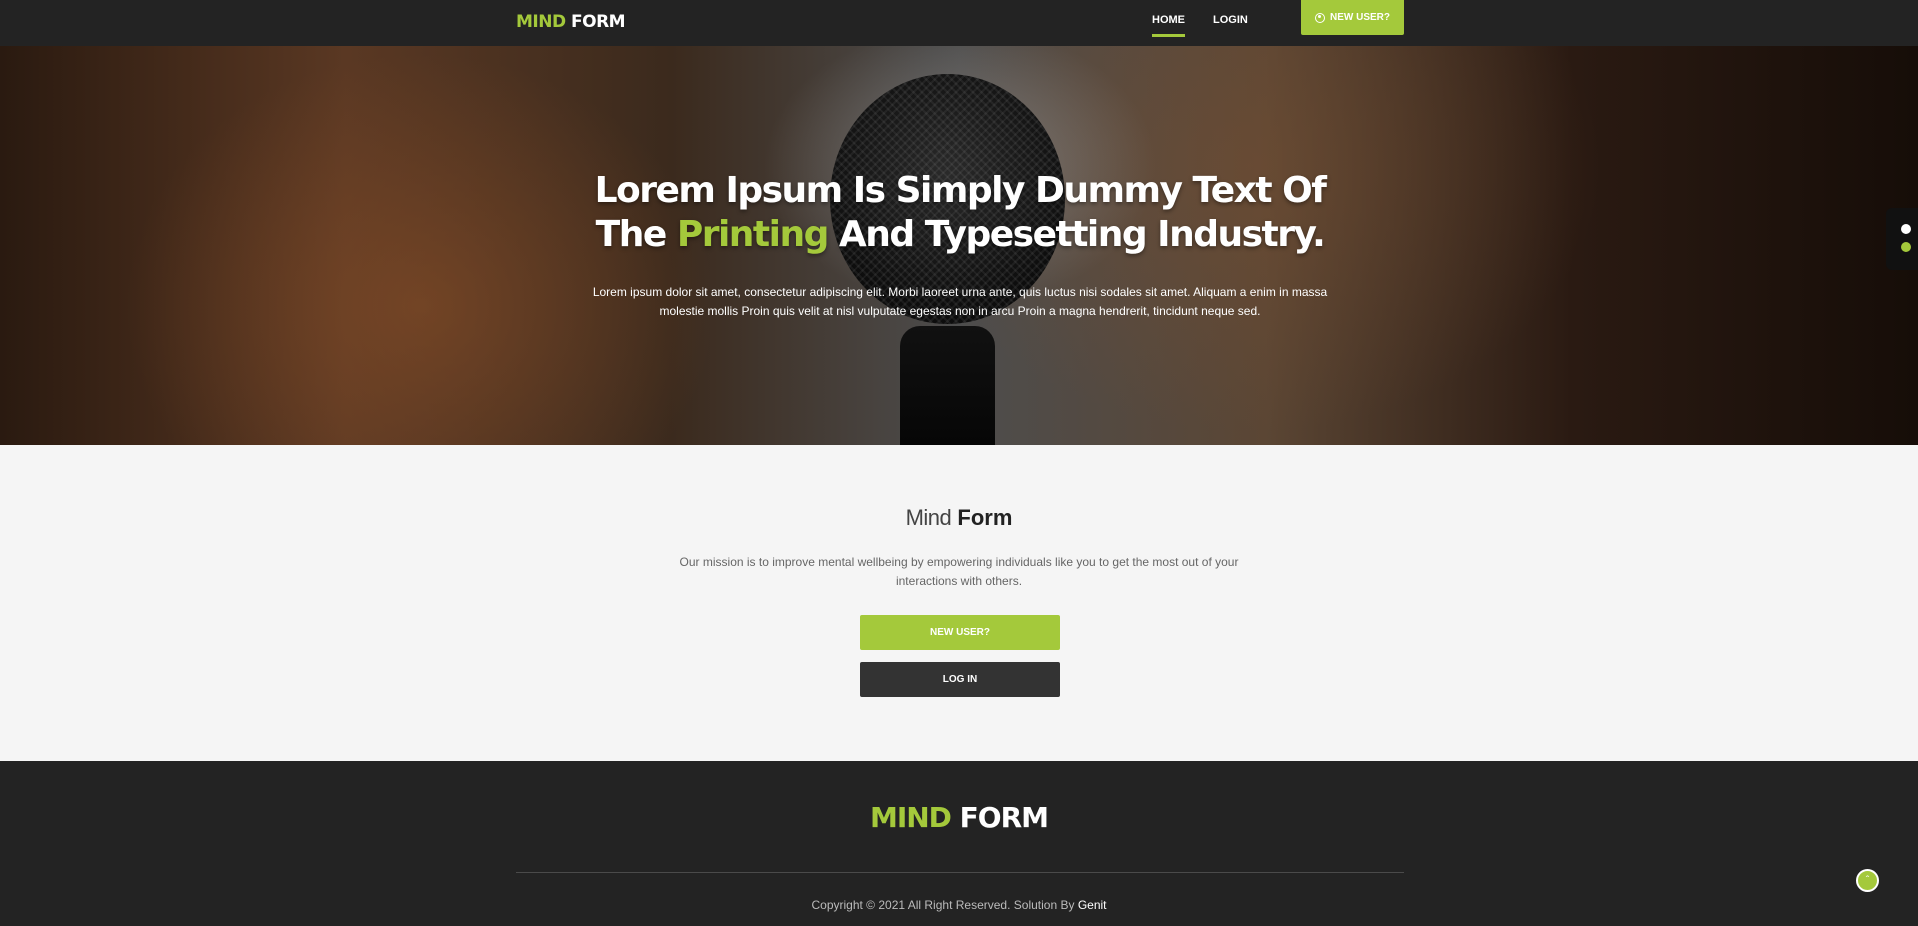 The height and width of the screenshot is (926, 1918). Describe the element at coordinates (1092, 905) in the screenshot. I see `company-link: Genit` at that location.